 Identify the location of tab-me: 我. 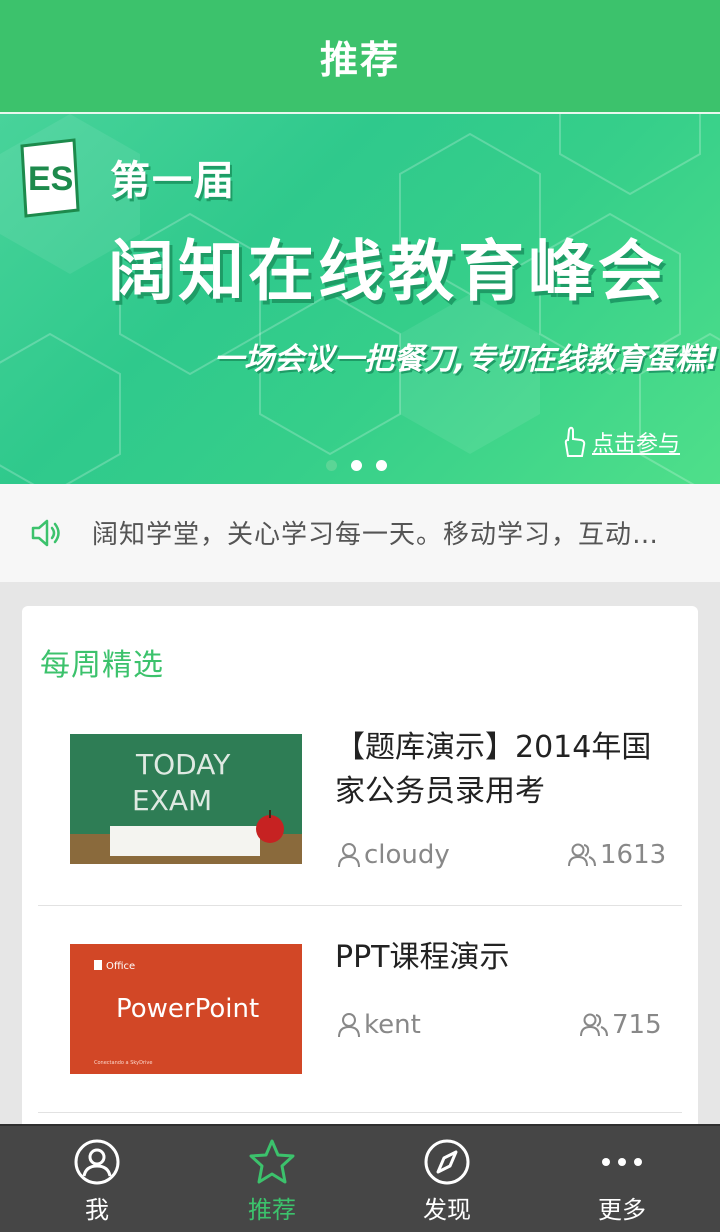
(97, 1179).